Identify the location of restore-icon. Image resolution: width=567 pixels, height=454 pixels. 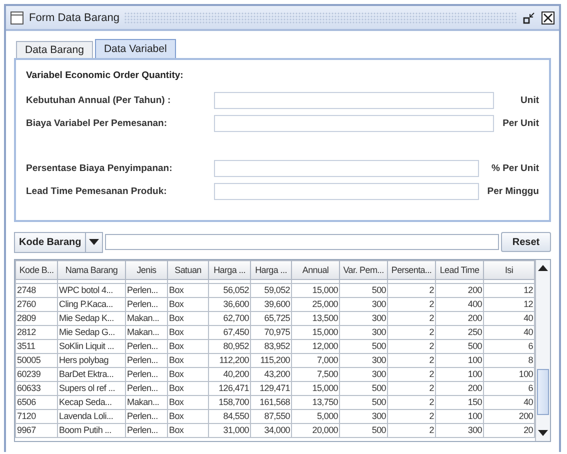
(529, 17).